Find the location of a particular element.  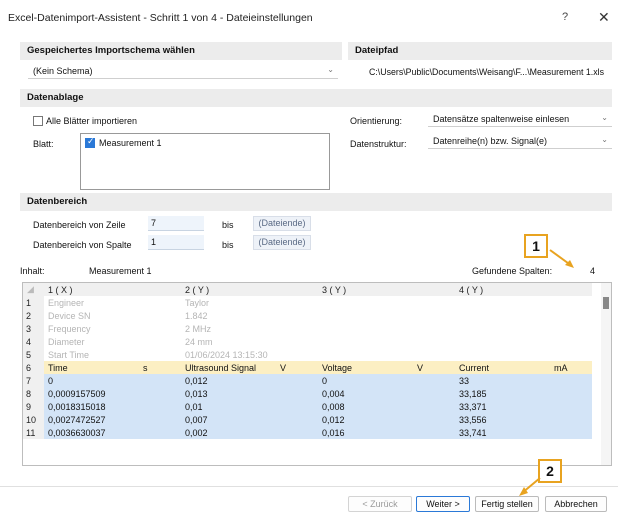

table-row: 10 0,0027472527 0,007 0,012 33,556 is located at coordinates (307, 419).